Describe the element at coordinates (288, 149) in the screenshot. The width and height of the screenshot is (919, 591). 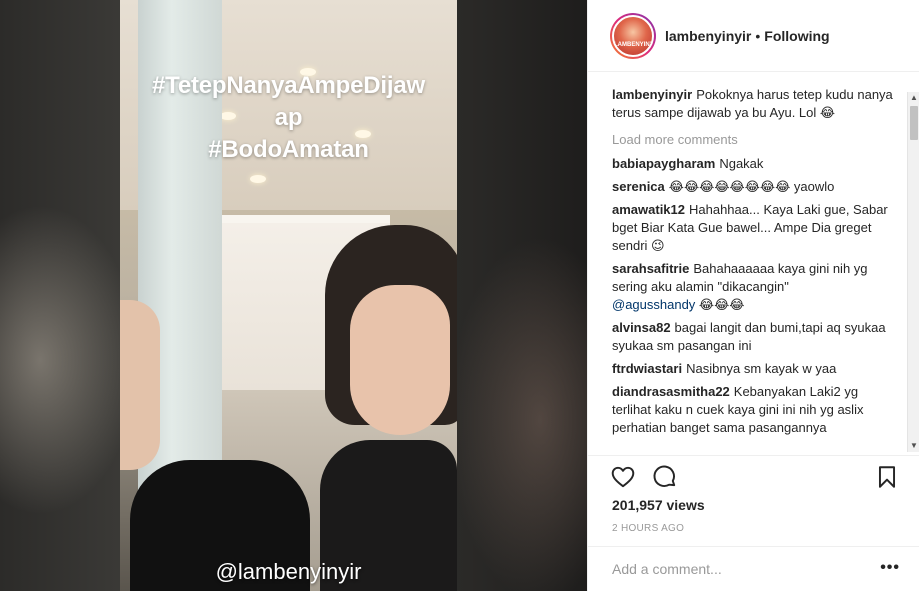
I see `hashtag-text-line3: #BodoAmatan` at that location.